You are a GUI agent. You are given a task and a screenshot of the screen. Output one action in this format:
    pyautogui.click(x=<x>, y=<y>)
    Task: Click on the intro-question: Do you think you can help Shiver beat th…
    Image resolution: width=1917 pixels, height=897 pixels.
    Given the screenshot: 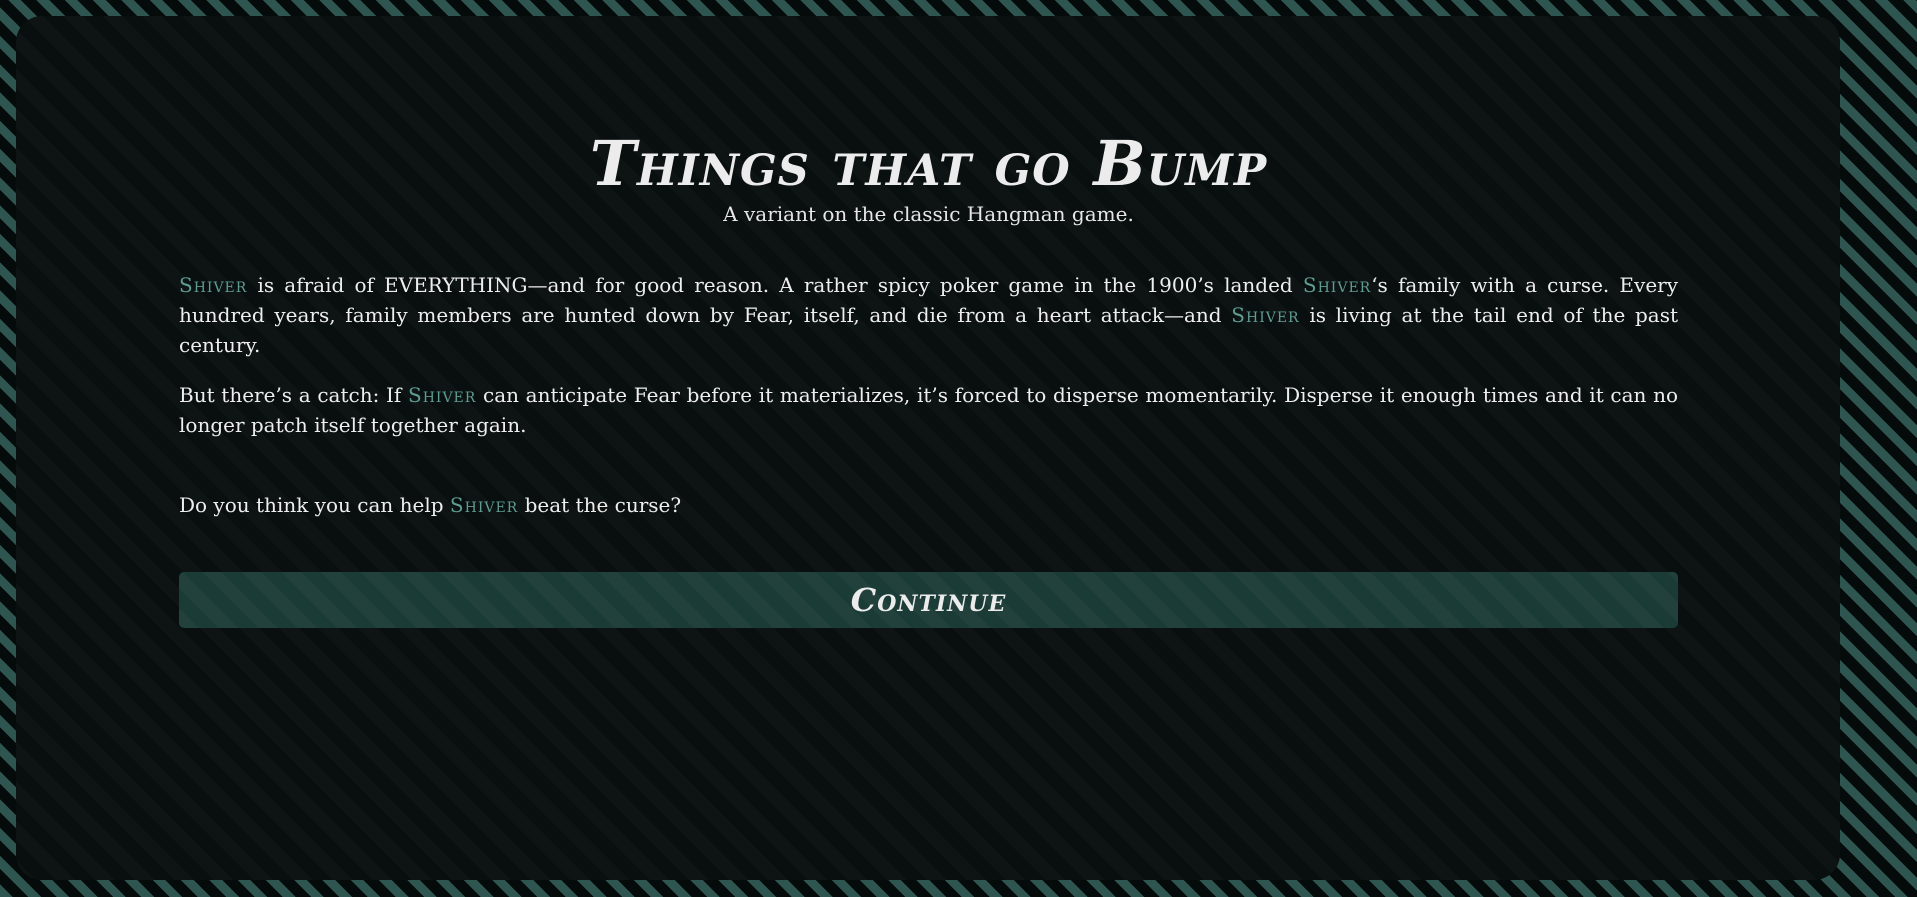 What is the action you would take?
    pyautogui.click(x=928, y=505)
    